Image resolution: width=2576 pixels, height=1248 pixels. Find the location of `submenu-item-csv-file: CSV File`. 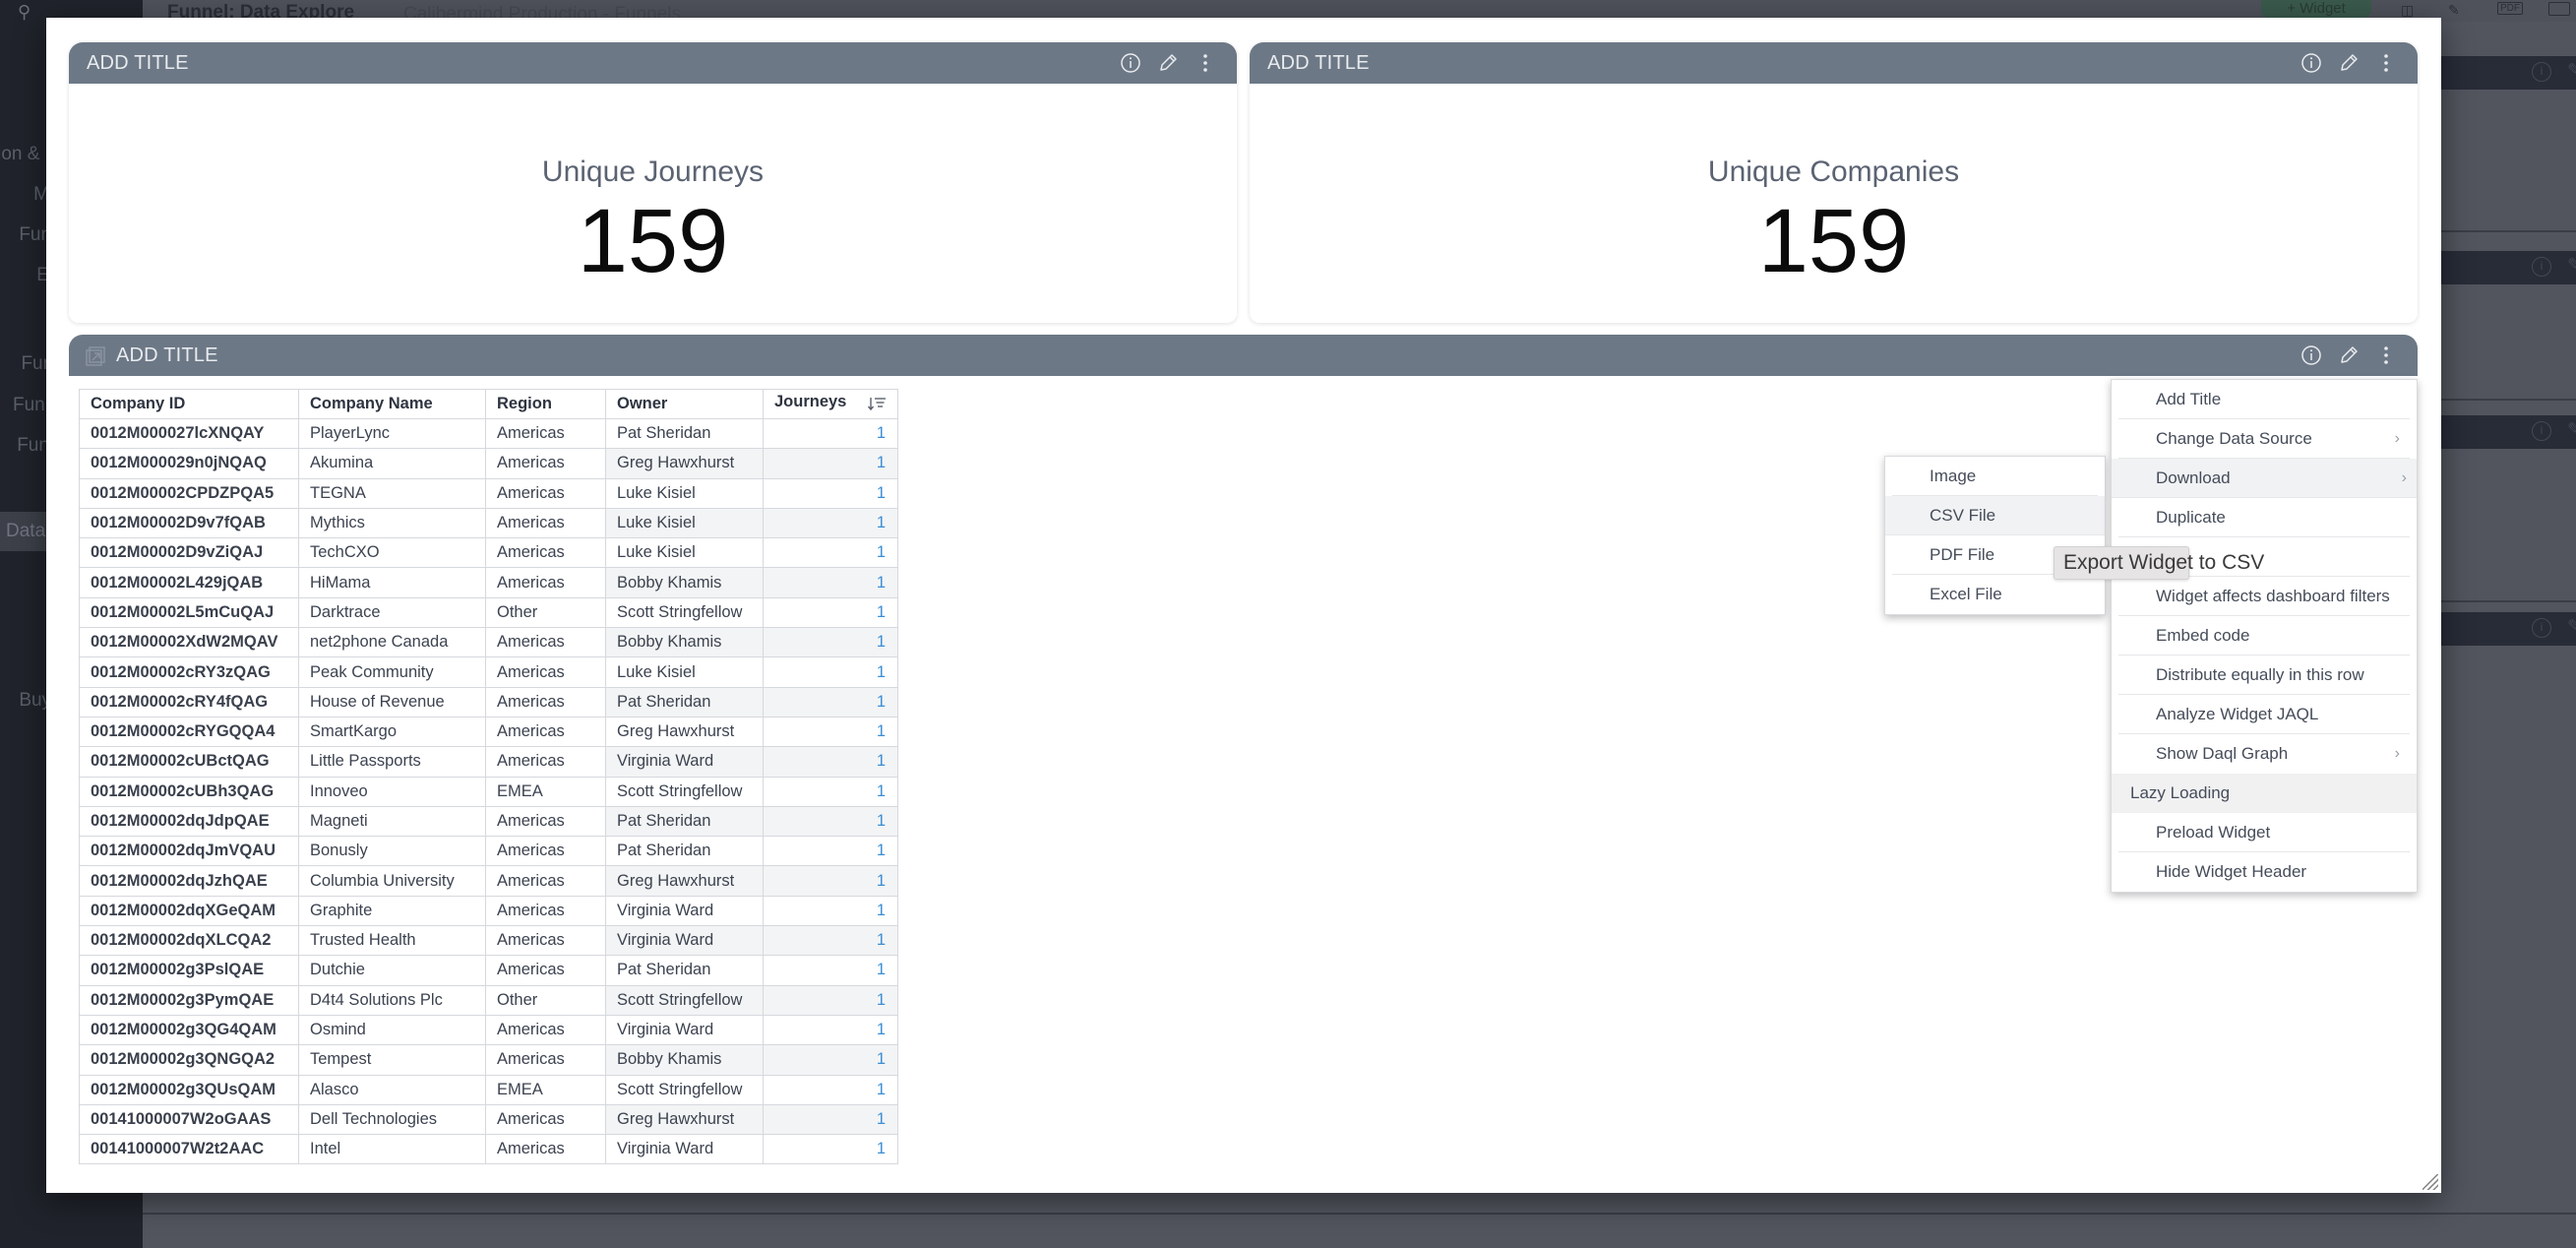

submenu-item-csv-file: CSV File is located at coordinates (1995, 515).